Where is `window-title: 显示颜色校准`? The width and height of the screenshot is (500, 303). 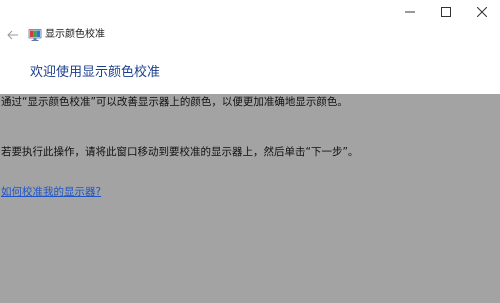
window-title: 显示颜色校准 is located at coordinates (75, 34).